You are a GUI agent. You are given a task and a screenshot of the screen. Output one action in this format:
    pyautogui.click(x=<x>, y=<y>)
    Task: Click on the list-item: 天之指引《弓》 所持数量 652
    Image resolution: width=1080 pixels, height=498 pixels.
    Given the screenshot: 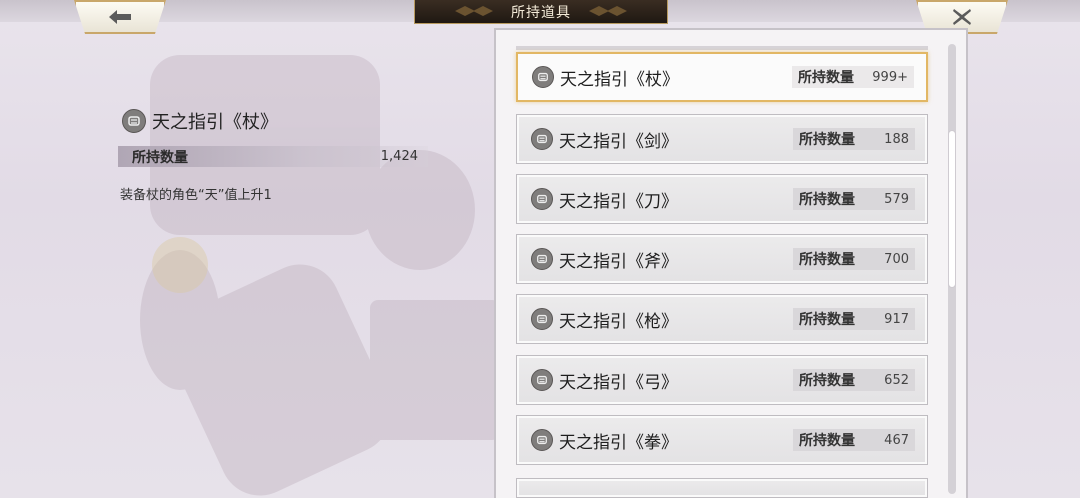 What is the action you would take?
    pyautogui.click(x=722, y=380)
    